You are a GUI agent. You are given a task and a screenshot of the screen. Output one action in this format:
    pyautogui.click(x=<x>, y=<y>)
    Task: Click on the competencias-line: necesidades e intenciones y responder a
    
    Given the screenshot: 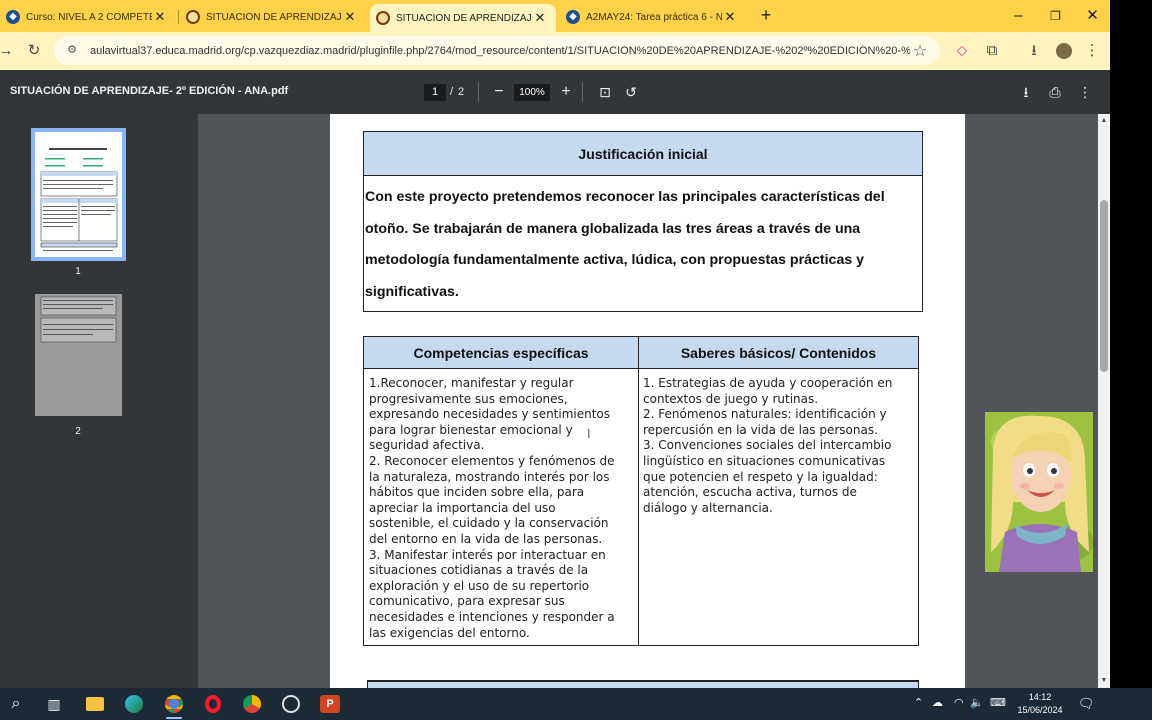 What is the action you would take?
    pyautogui.click(x=492, y=616)
    